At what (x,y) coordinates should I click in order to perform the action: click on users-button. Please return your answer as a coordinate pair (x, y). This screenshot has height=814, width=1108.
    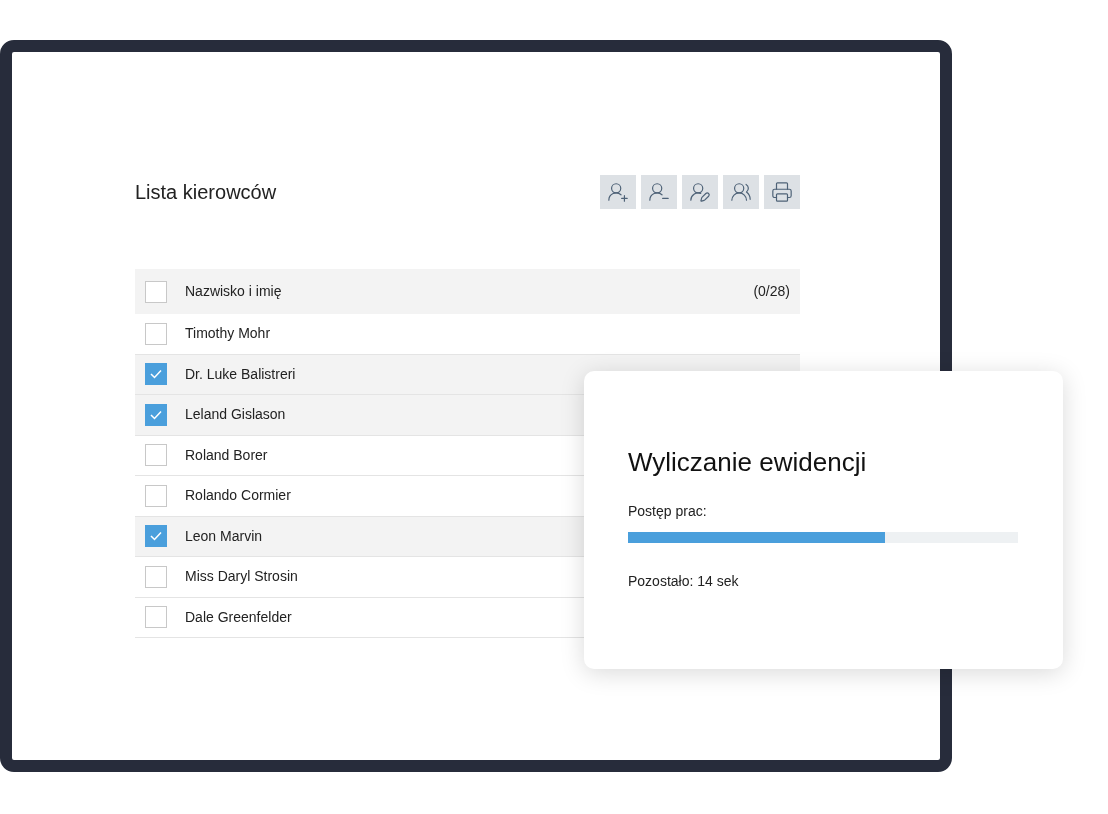
    Looking at the image, I should click on (741, 192).